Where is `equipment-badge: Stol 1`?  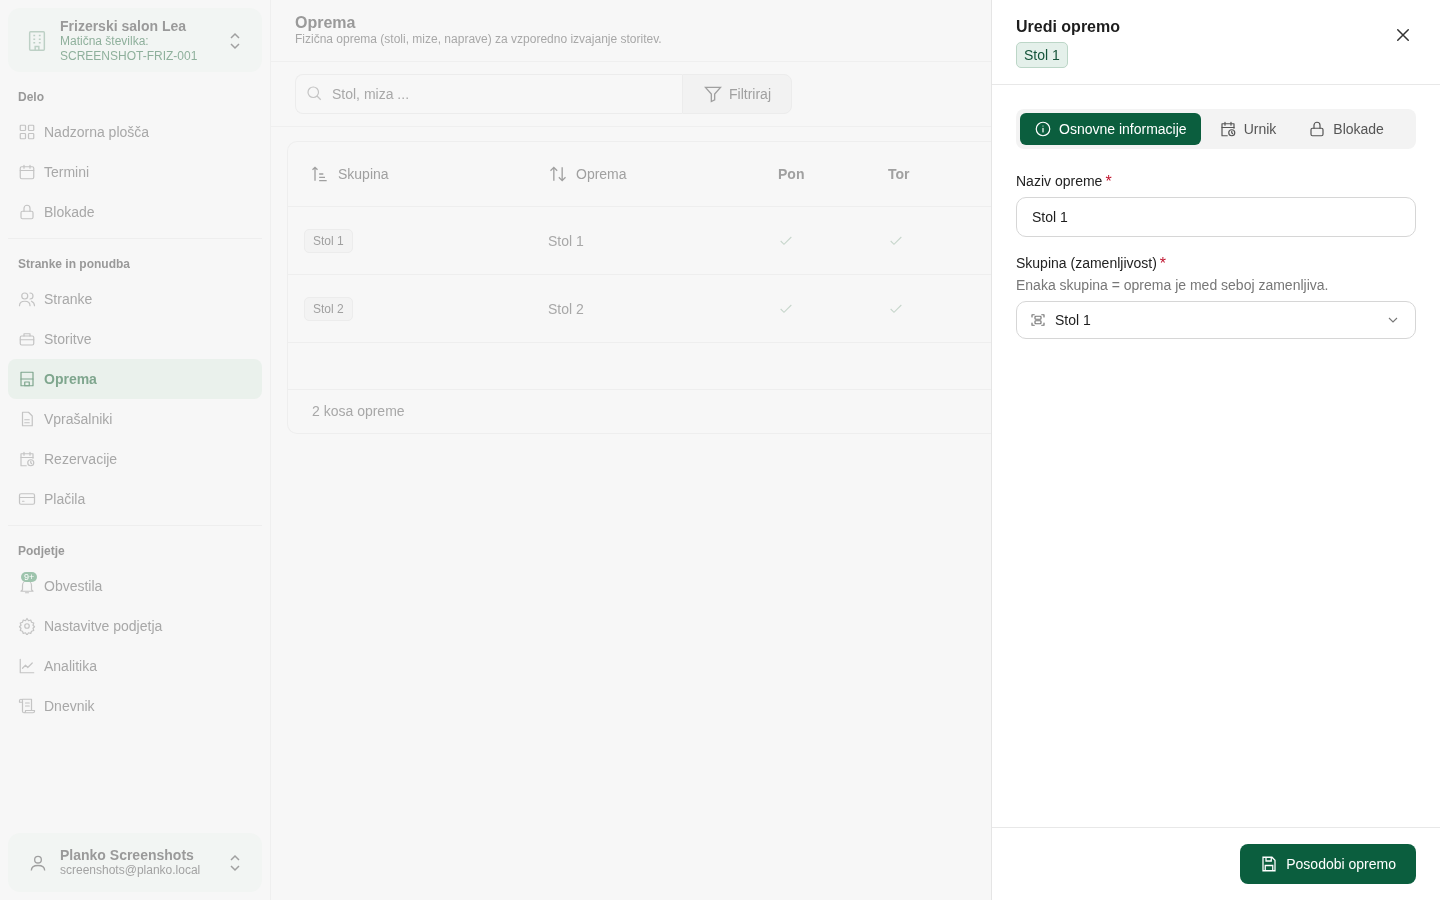
equipment-badge: Stol 1 is located at coordinates (1042, 55).